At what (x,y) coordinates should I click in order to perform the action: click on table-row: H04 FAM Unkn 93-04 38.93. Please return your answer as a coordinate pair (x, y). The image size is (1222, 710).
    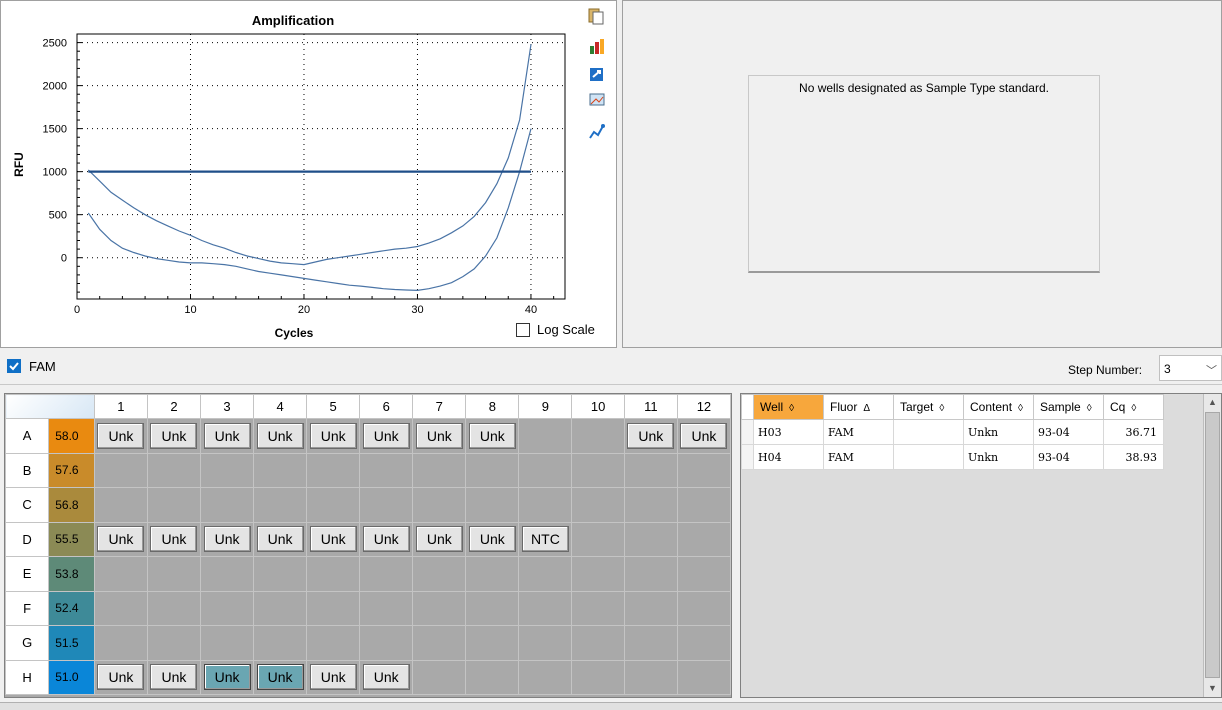
    Looking at the image, I should click on (952, 457).